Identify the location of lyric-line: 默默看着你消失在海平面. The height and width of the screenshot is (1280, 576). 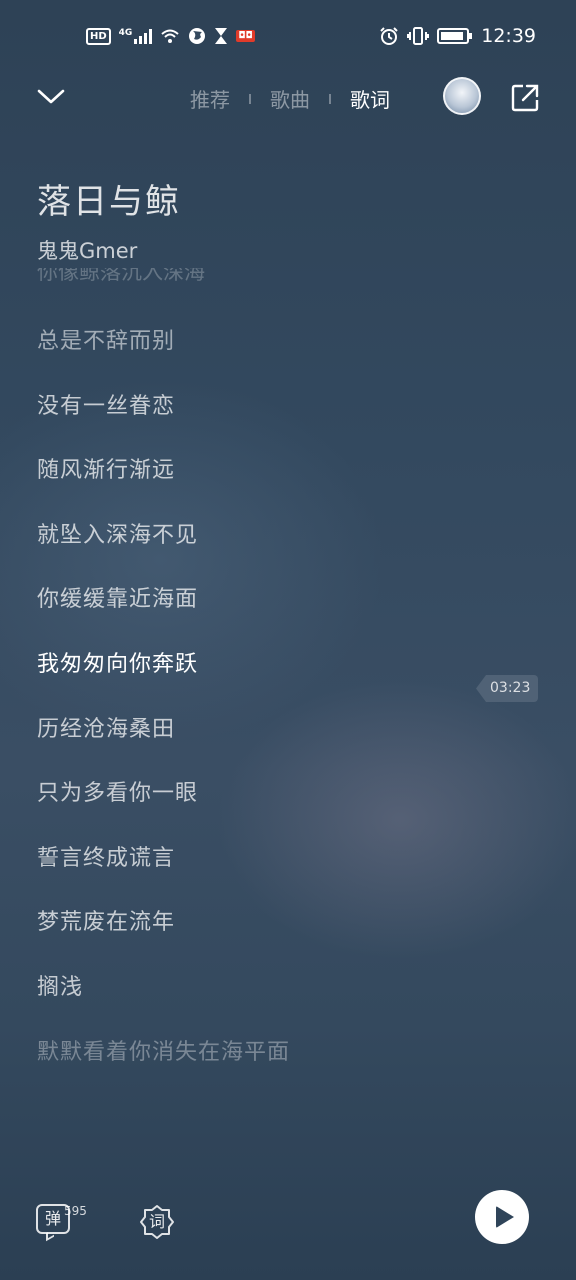
(257, 1068).